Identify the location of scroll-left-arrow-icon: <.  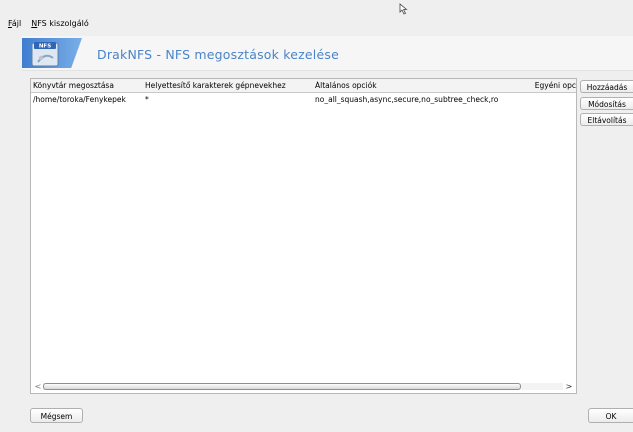
(38, 386).